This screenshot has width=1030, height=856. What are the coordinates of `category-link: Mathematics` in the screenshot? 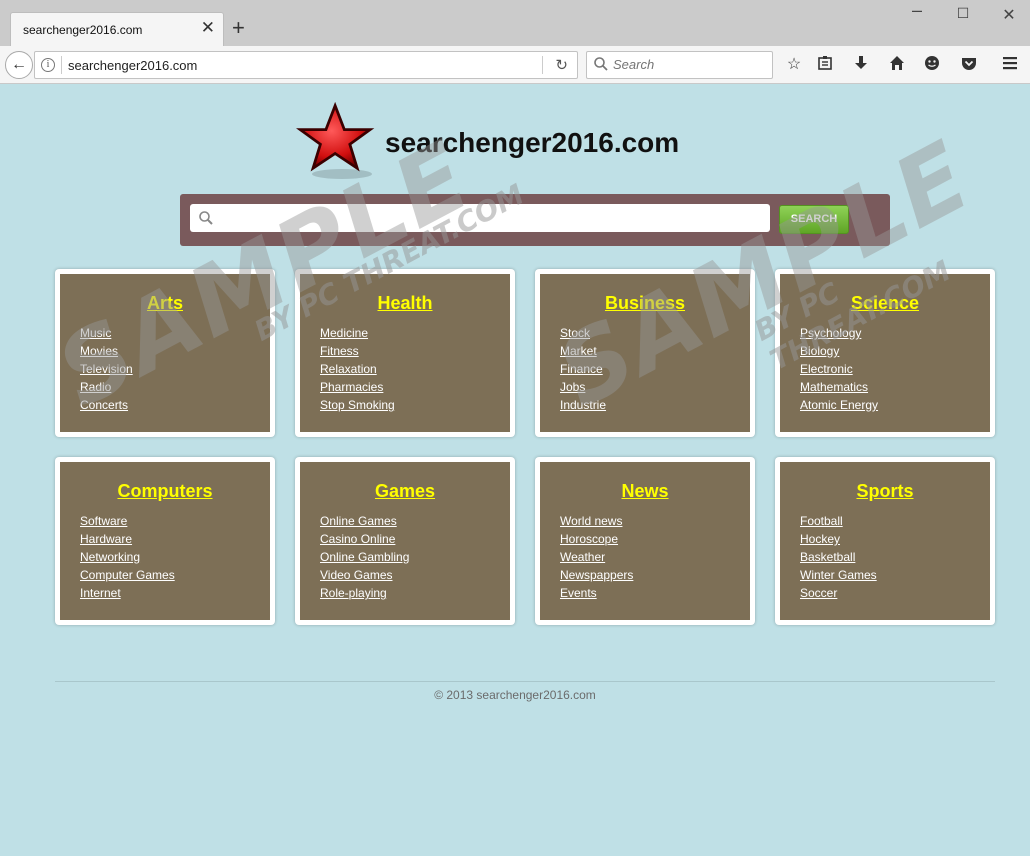 It's located at (839, 387).